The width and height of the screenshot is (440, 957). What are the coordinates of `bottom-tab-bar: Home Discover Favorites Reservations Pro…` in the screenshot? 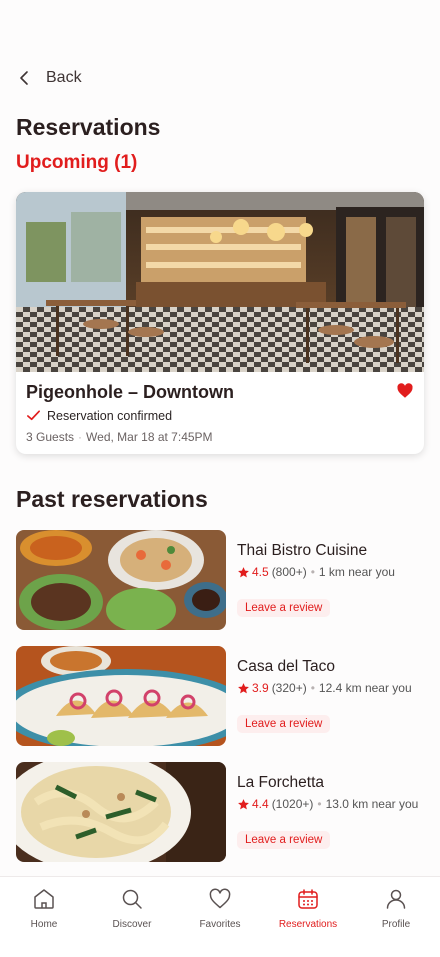 It's located at (220, 916).